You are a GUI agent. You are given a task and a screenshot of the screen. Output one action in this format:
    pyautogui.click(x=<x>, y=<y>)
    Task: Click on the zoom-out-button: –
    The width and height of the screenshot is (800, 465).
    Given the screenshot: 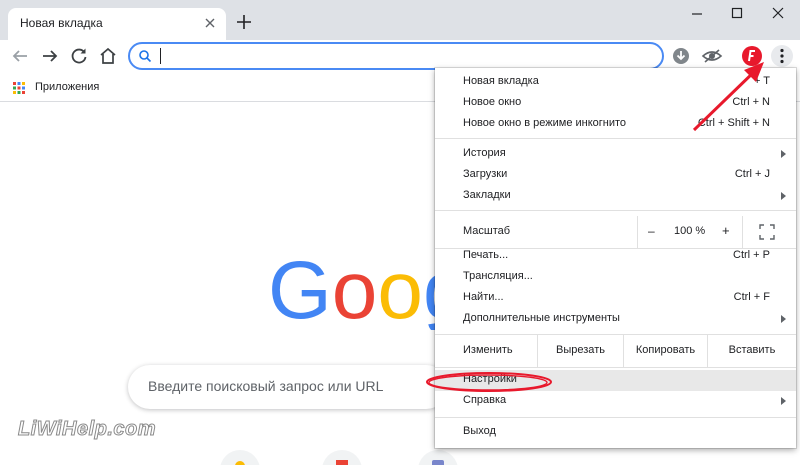 What is the action you would take?
    pyautogui.click(x=651, y=231)
    